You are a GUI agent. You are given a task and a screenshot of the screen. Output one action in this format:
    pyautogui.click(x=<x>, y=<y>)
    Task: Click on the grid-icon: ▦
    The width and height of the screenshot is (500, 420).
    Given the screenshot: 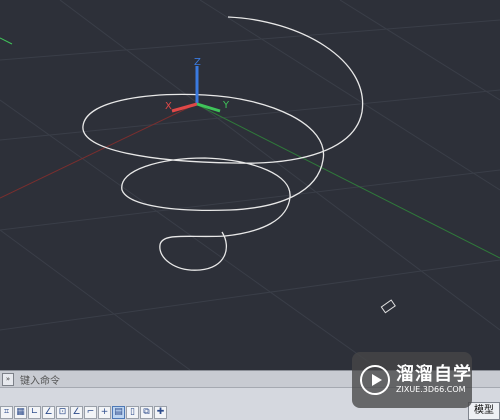 What is the action you would take?
    pyautogui.click(x=20, y=412)
    